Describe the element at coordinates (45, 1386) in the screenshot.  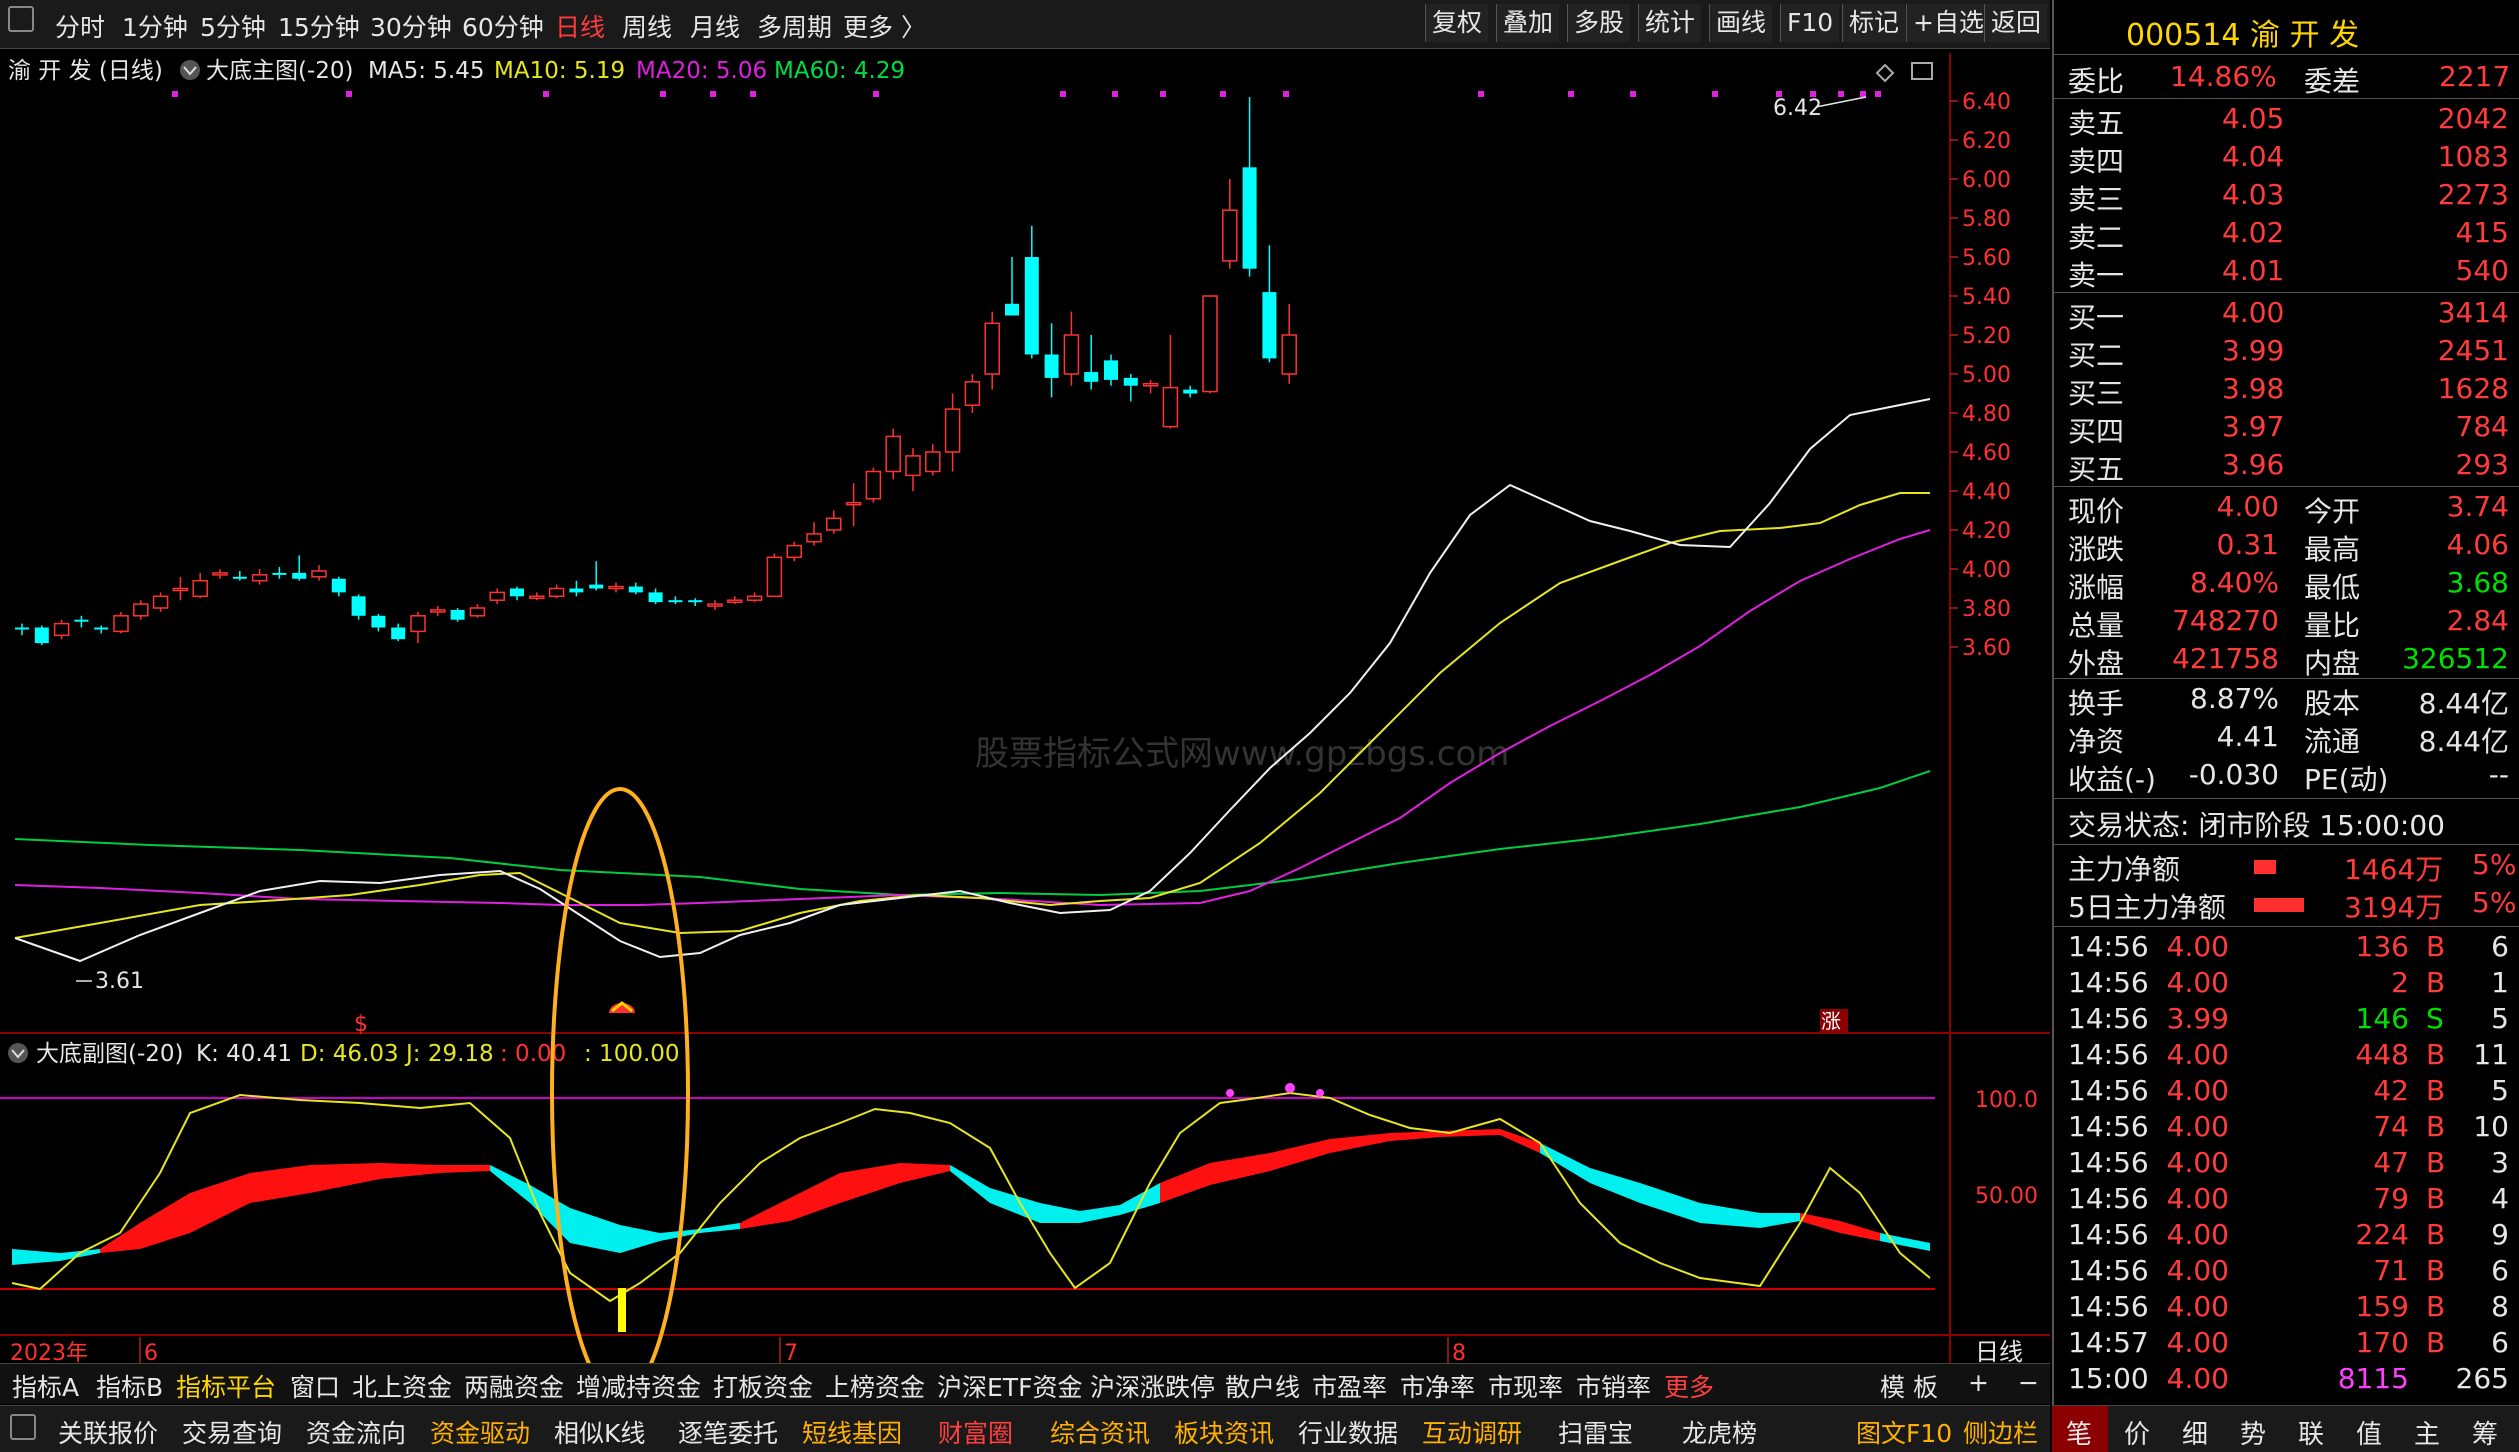
I see `tab-zhibiao-a: 指标A` at that location.